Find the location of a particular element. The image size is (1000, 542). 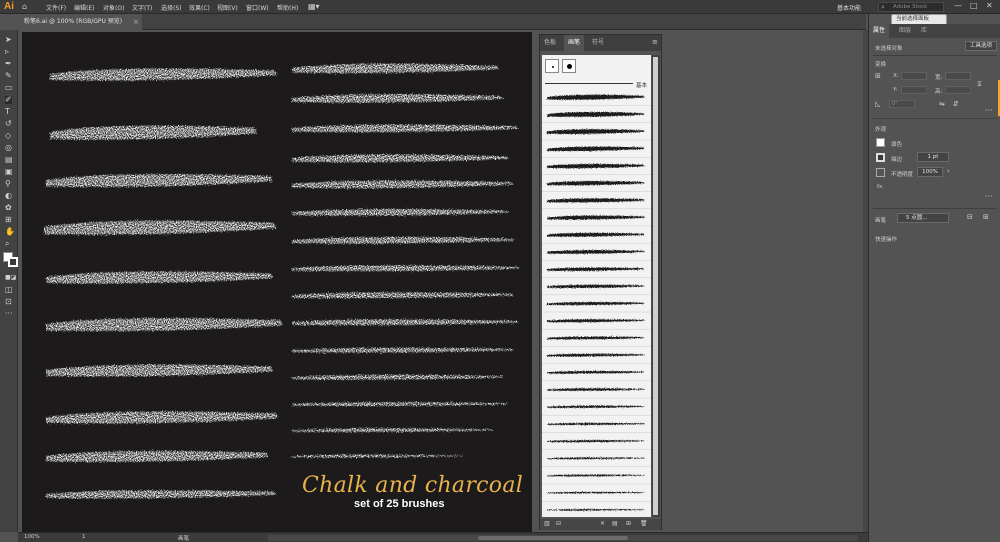

rotate-tool-icon: ↺ is located at coordinates (8, 124).